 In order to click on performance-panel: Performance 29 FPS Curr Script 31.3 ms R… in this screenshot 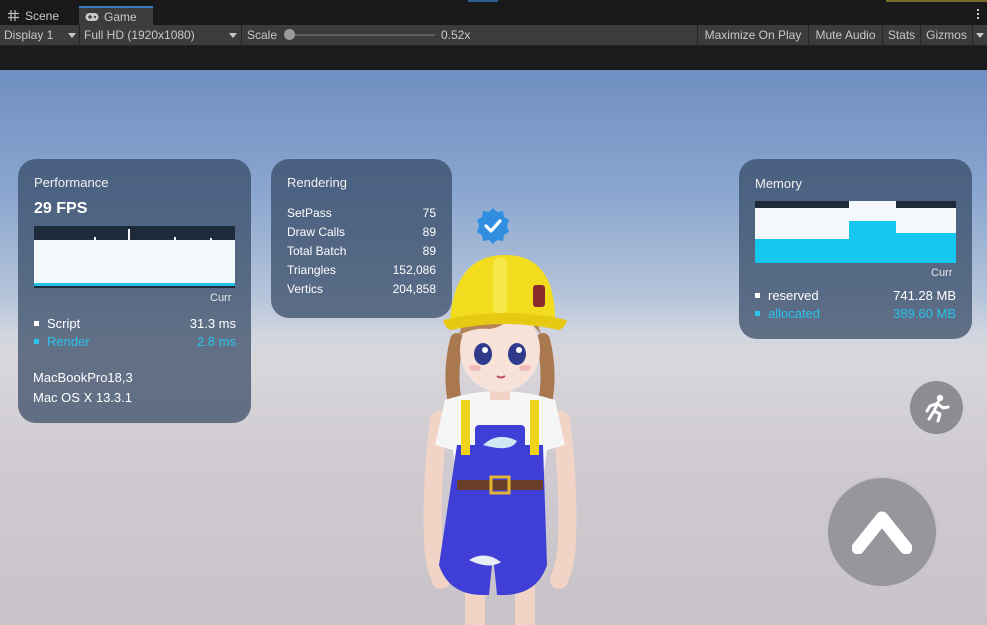, I will do `click(134, 291)`.